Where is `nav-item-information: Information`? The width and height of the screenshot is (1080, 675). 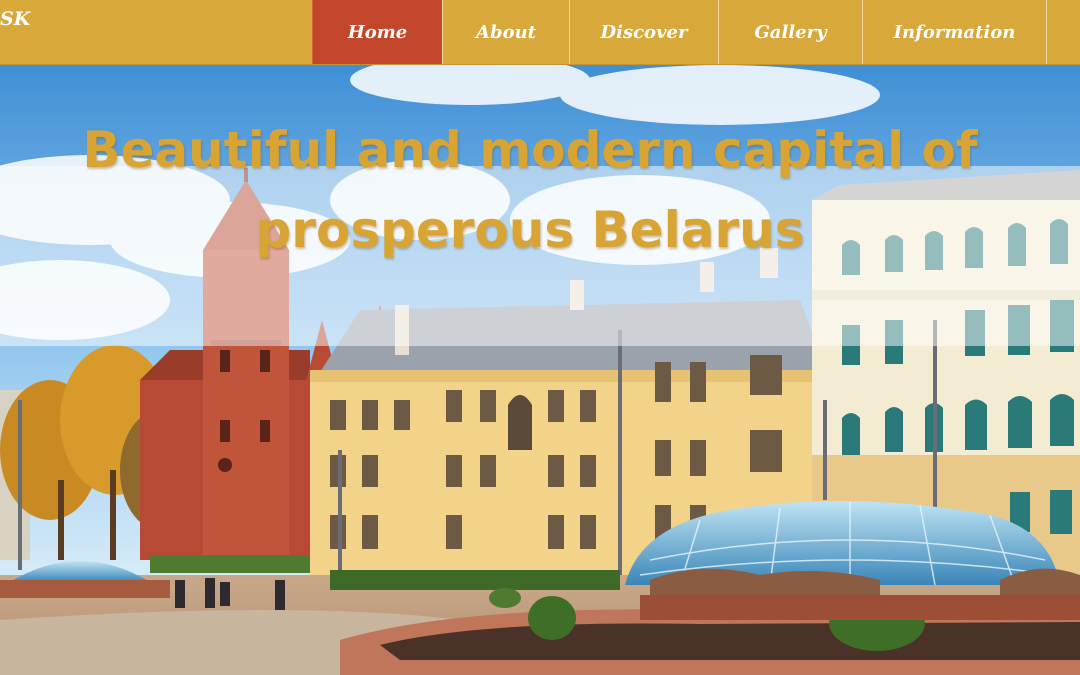
nav-item-information: Information is located at coordinates (954, 32).